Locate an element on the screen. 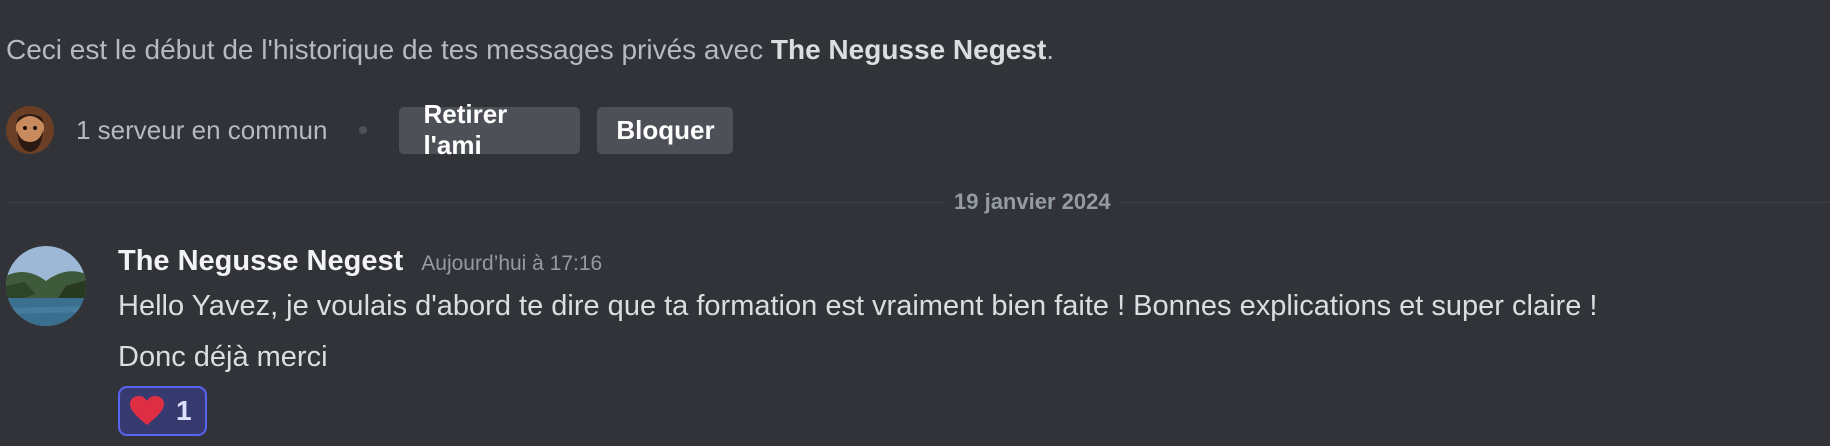 This screenshot has width=1830, height=446. heart-reaction-button: 1 is located at coordinates (162, 411).